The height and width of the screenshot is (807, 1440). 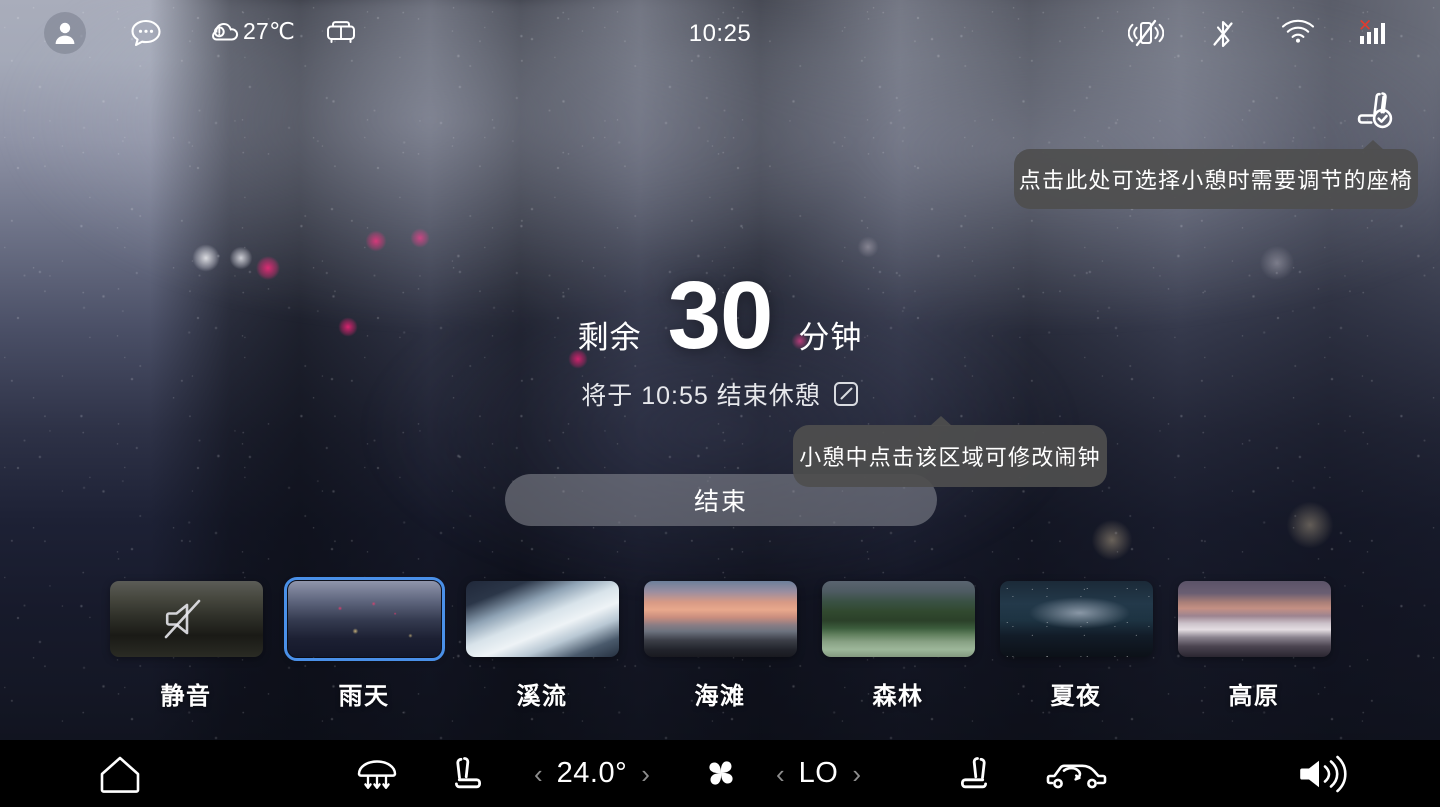 I want to click on fan-icon, so click(x=721, y=774).